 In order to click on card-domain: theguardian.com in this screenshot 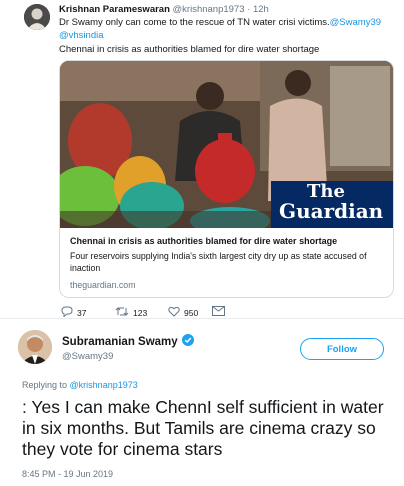, I will do `click(103, 285)`.